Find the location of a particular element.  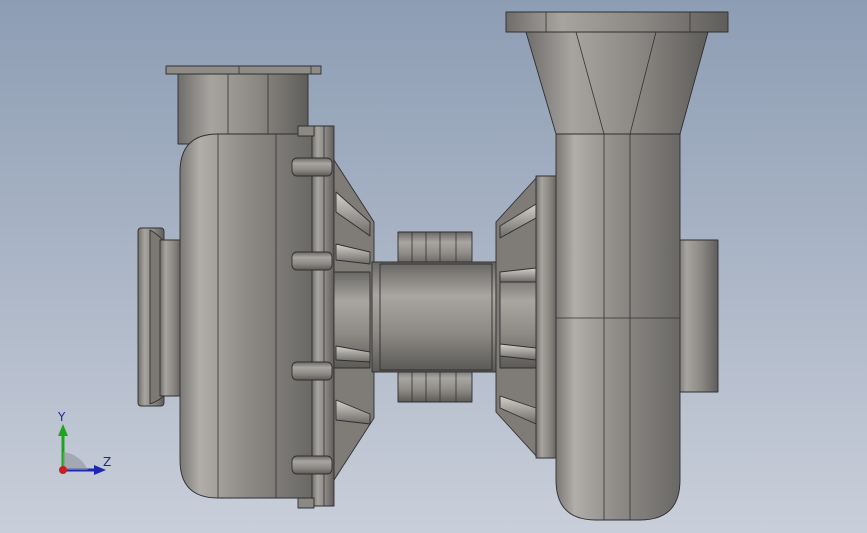

triad-origin-x-icon is located at coordinates (63, 470).